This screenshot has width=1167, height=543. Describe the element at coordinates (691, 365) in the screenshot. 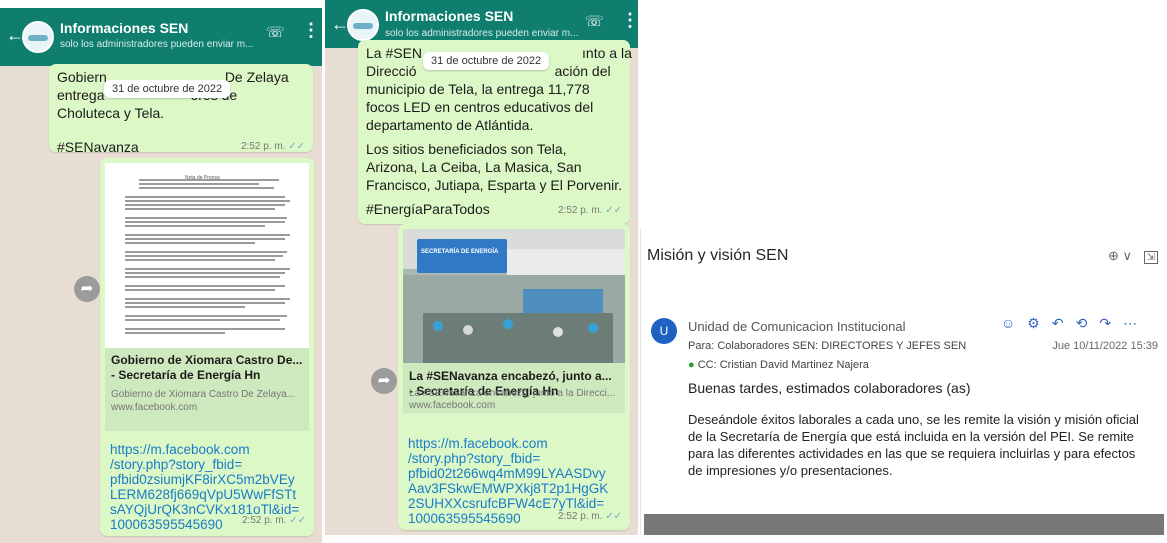

I see `presence-icon: ●` at that location.